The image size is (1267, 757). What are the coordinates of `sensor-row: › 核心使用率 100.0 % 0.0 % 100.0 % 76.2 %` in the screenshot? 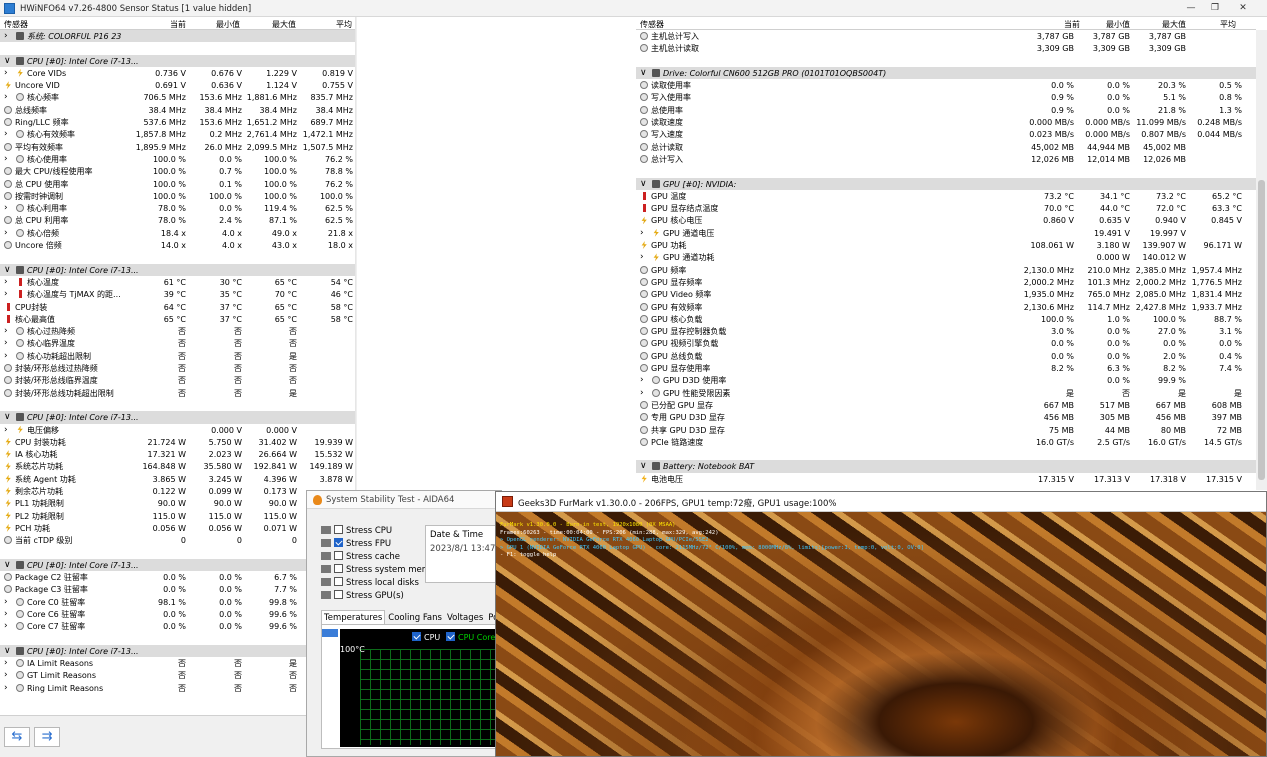 It's located at (177, 159).